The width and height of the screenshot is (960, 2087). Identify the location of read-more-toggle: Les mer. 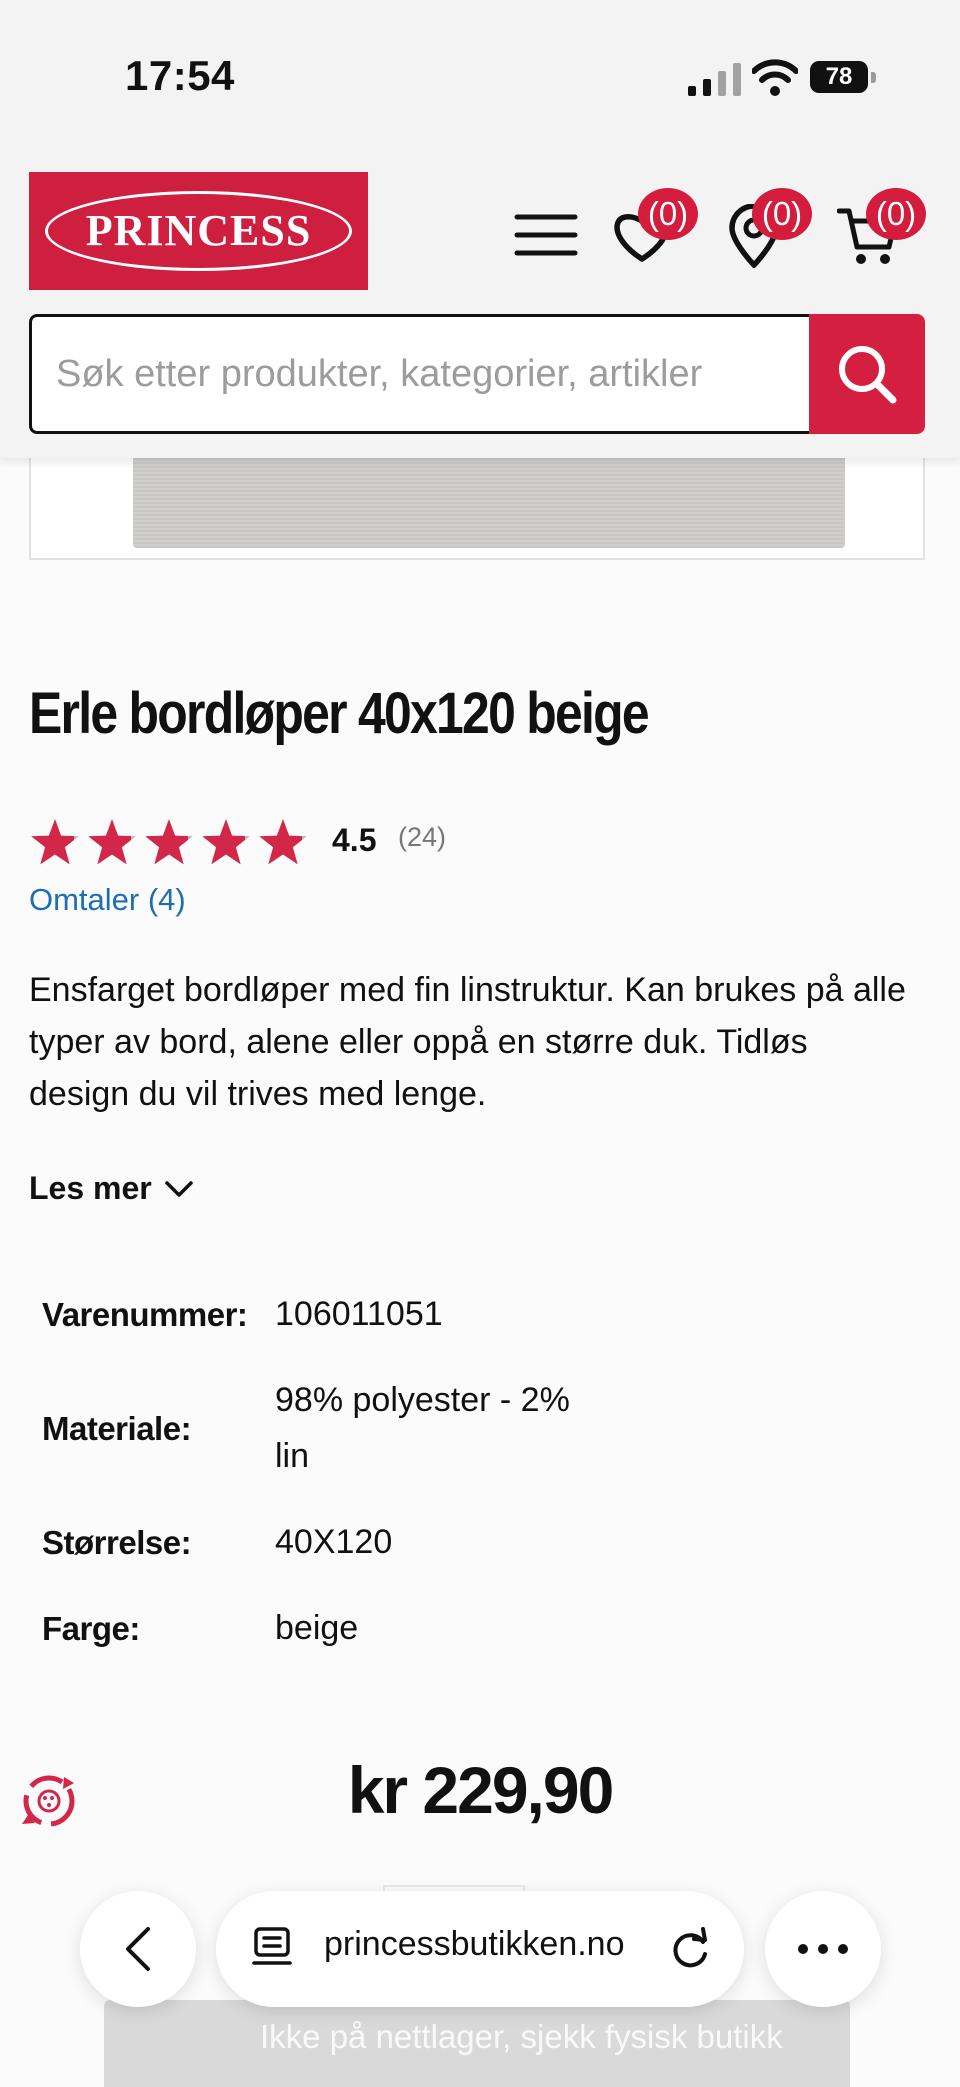
(111, 1188).